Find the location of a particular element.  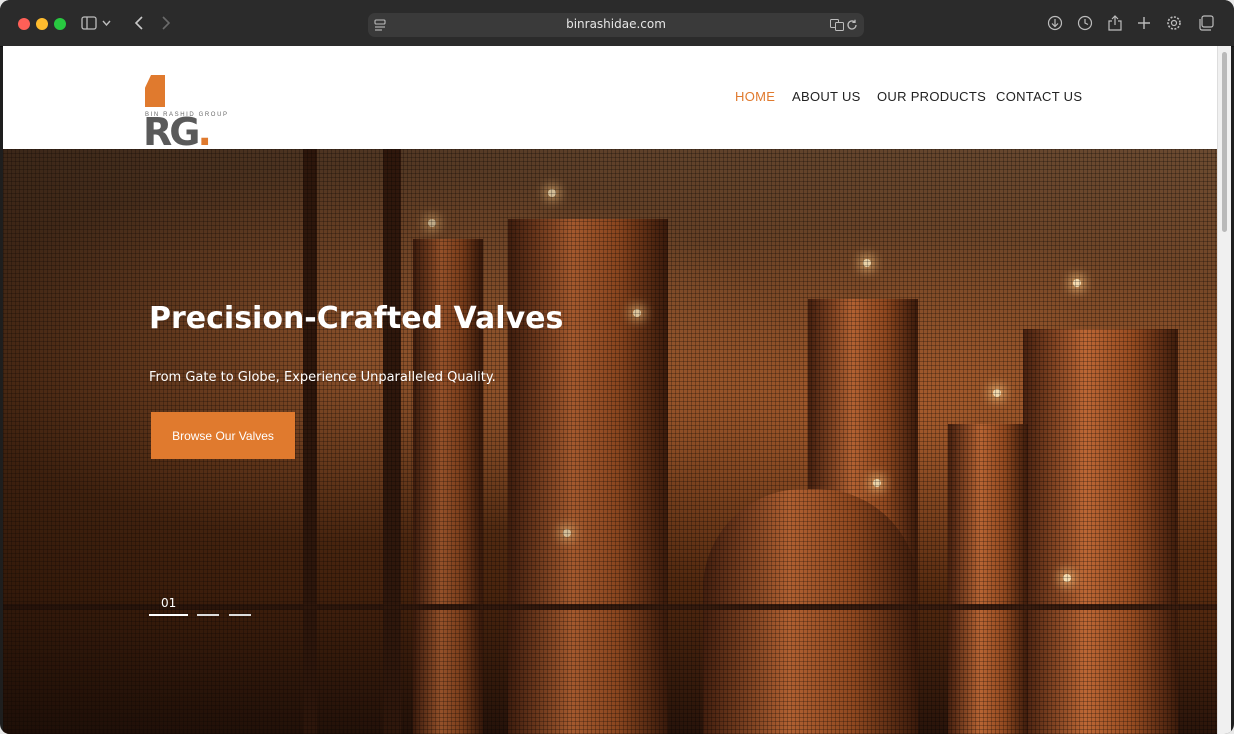

sidebar-icon is located at coordinates (89, 23).